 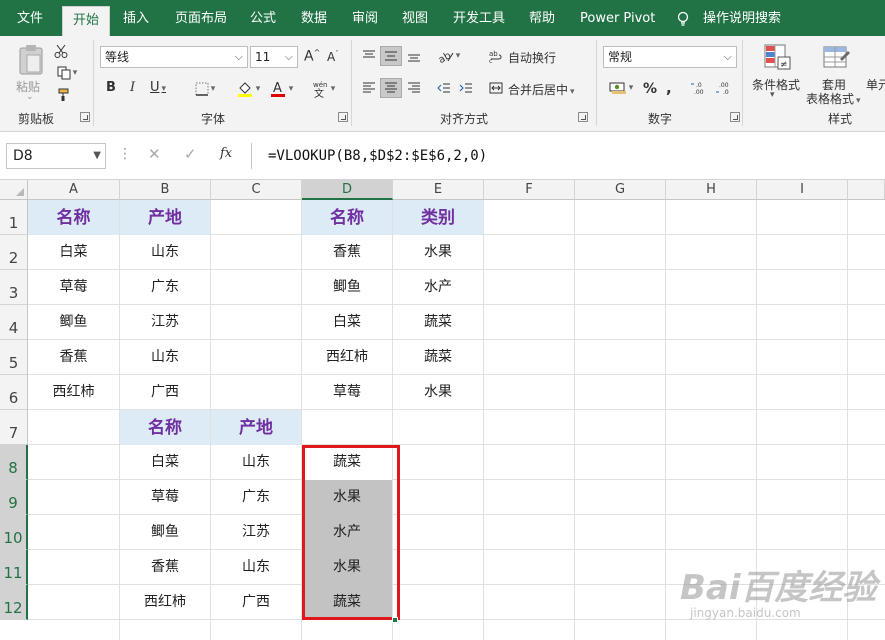 What do you see at coordinates (449, 56) in the screenshot?
I see `orientation-icon: ab ▾` at bounding box center [449, 56].